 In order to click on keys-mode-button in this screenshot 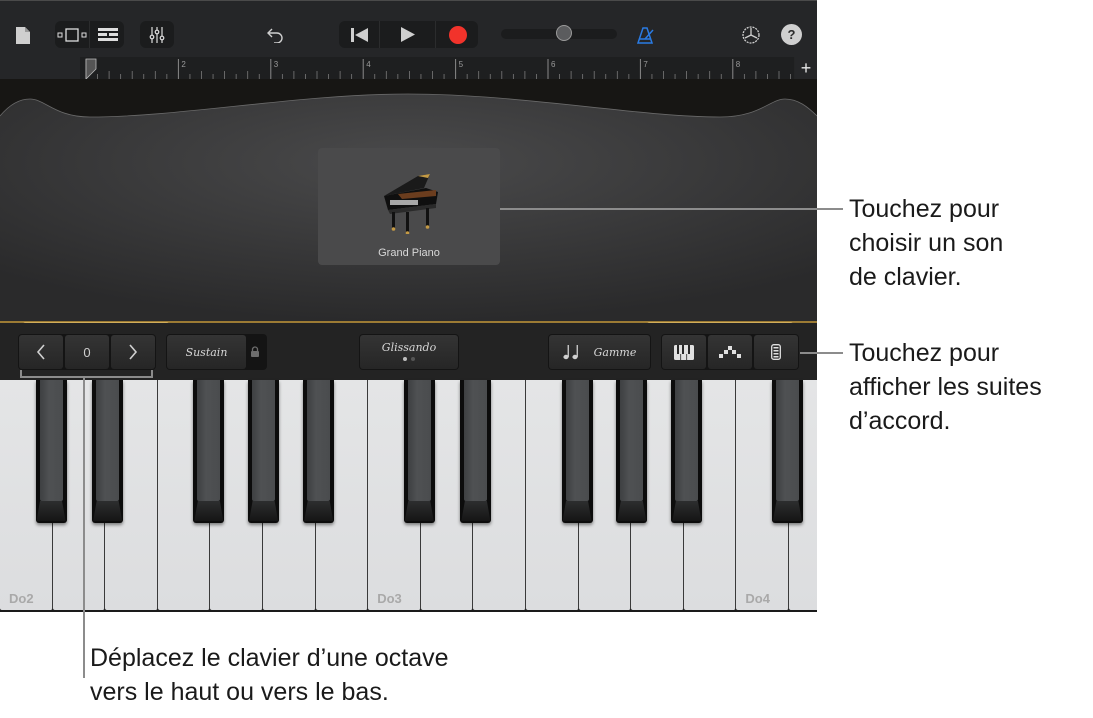, I will do `click(684, 352)`.